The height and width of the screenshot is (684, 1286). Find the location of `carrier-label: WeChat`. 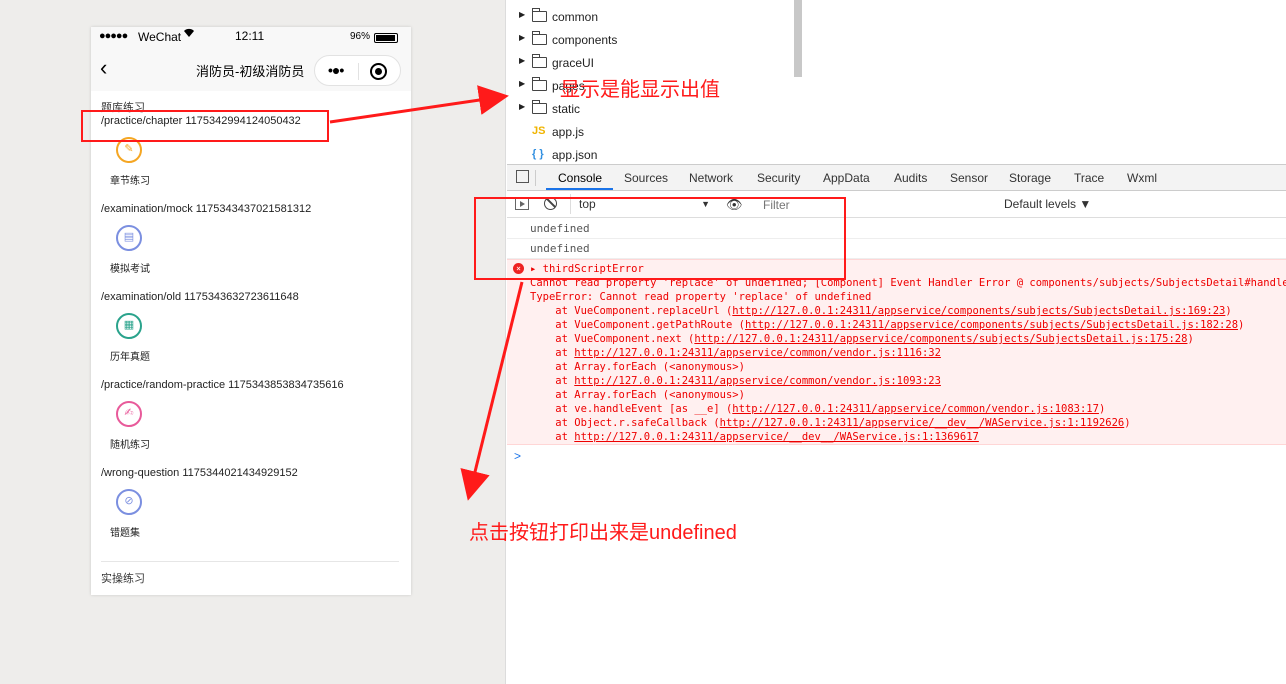

carrier-label: WeChat is located at coordinates (160, 37).